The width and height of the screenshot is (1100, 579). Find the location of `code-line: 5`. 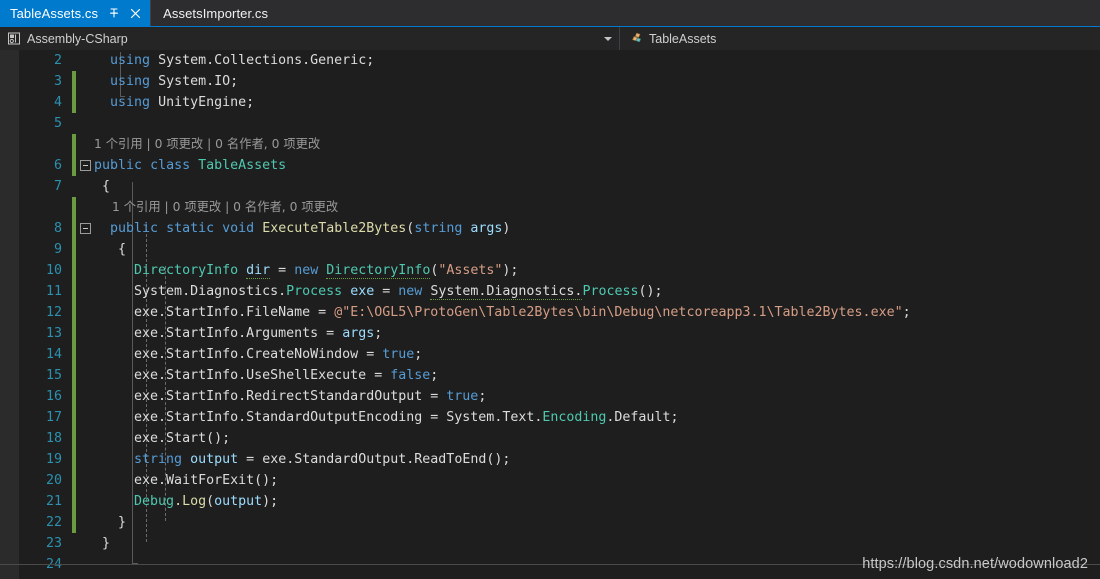

code-line: 5 is located at coordinates (559, 123).